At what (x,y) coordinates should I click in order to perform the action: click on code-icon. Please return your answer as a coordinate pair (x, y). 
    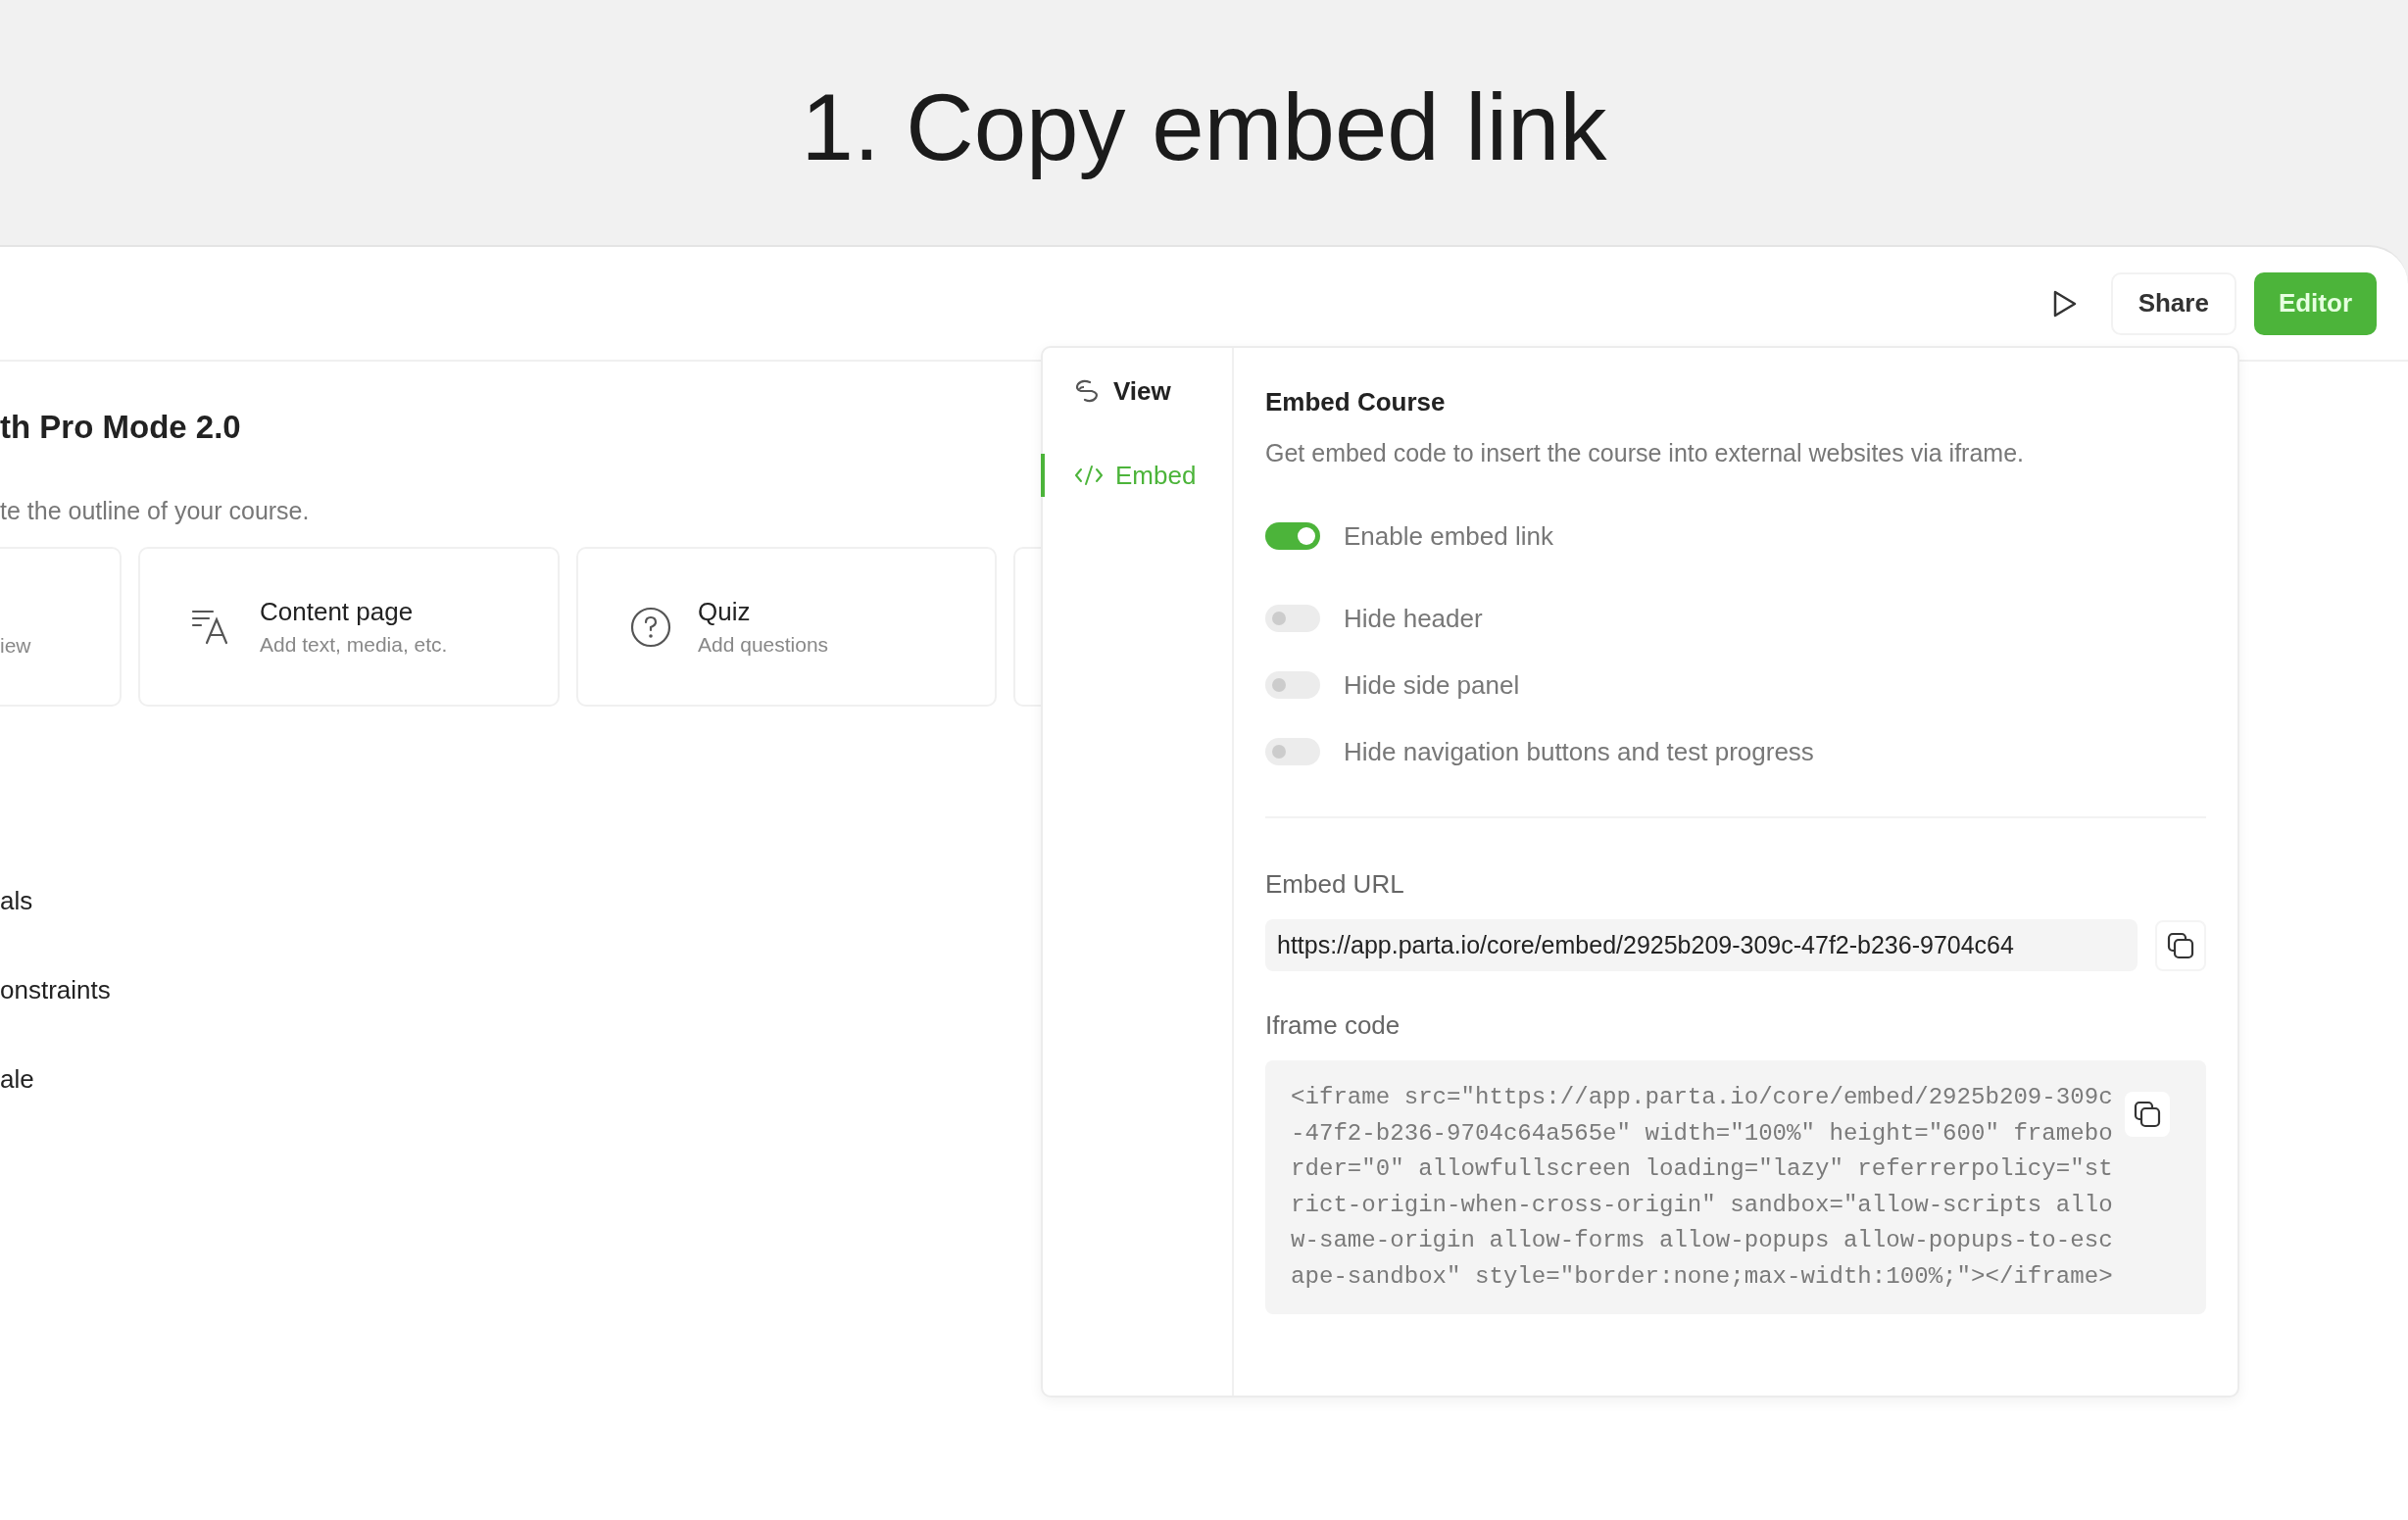
    Looking at the image, I should click on (1089, 475).